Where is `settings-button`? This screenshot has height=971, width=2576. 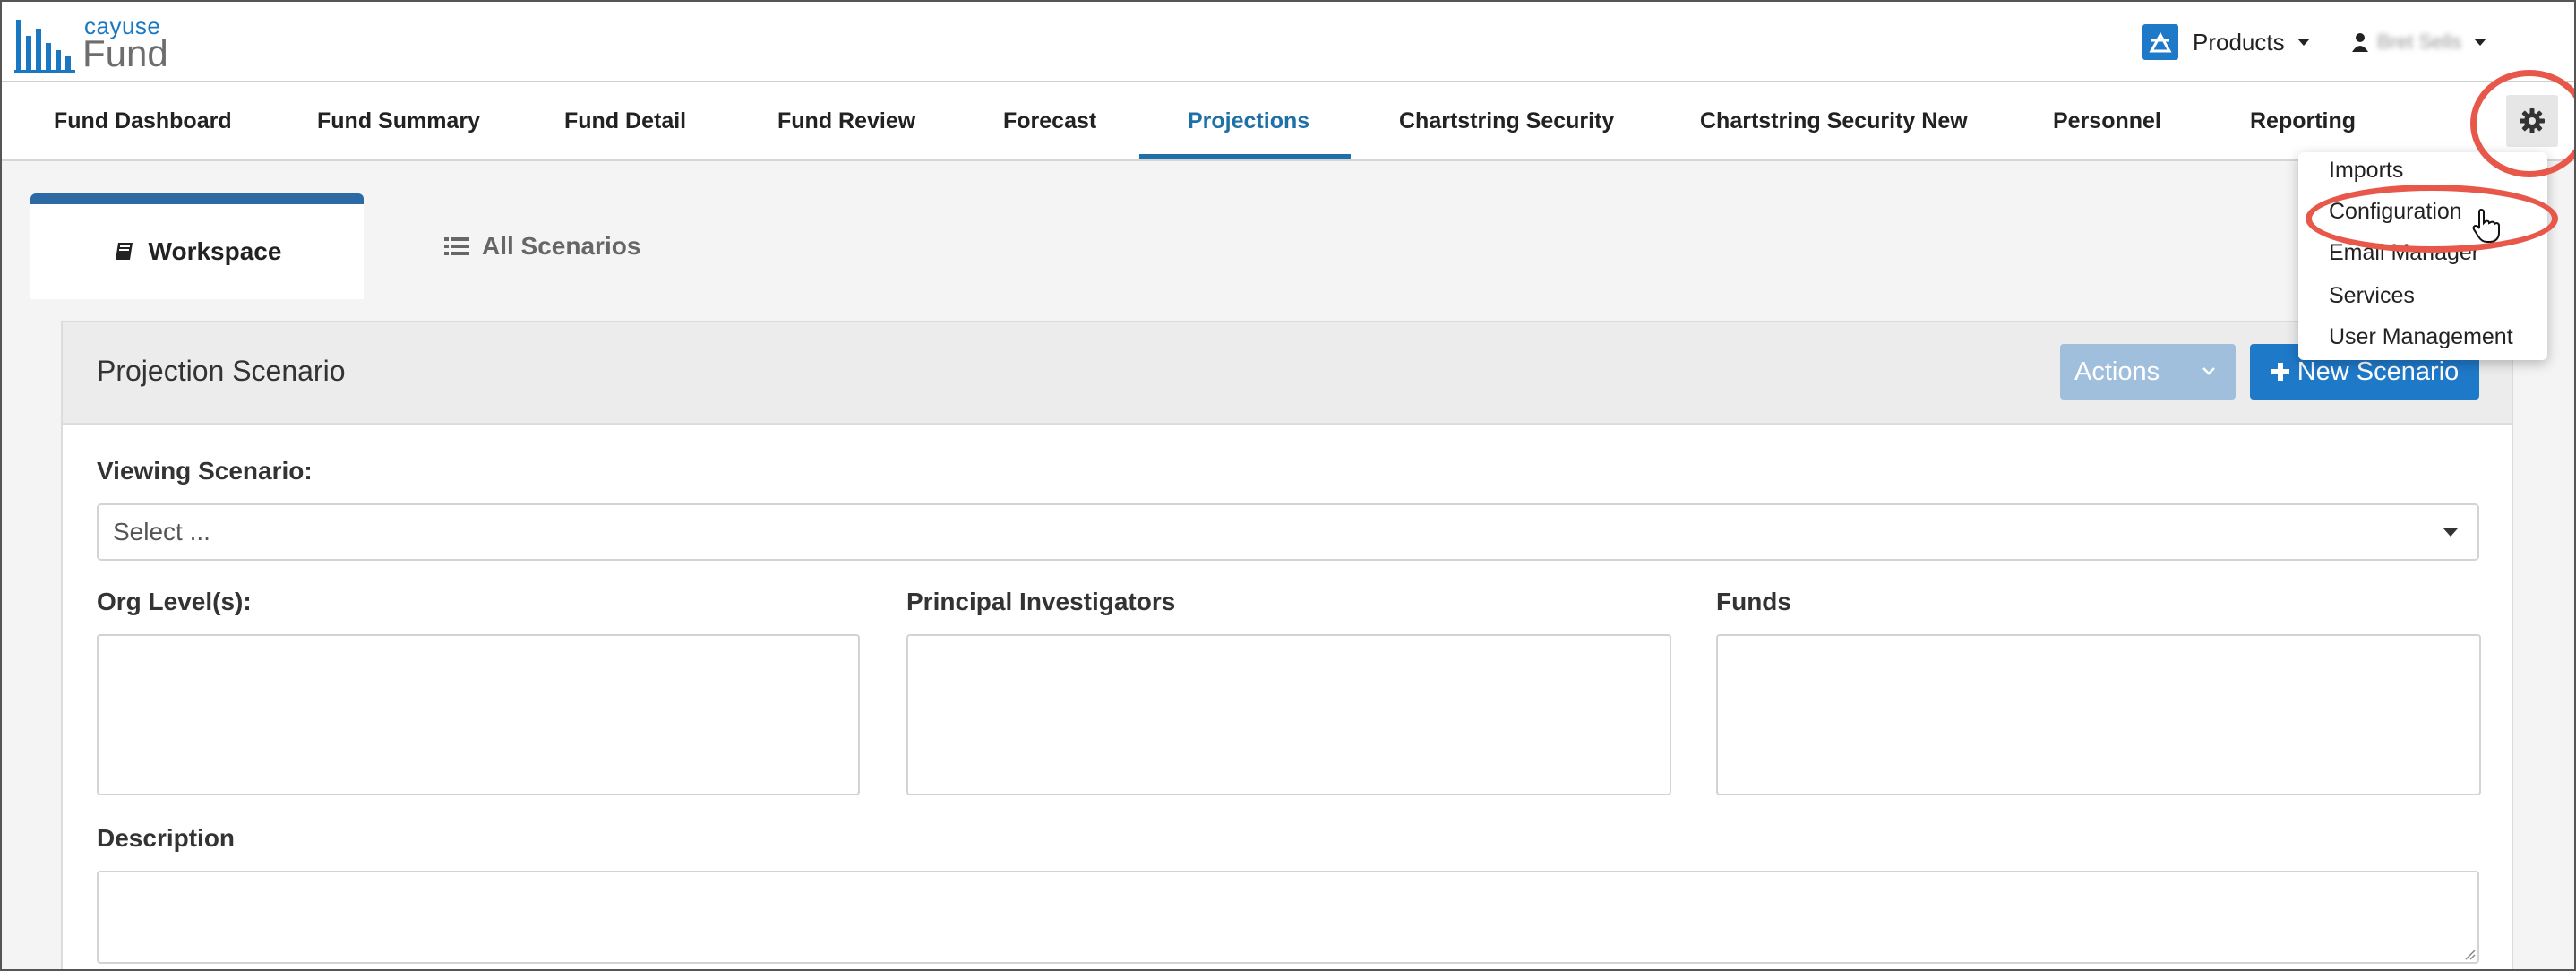 settings-button is located at coordinates (2532, 121).